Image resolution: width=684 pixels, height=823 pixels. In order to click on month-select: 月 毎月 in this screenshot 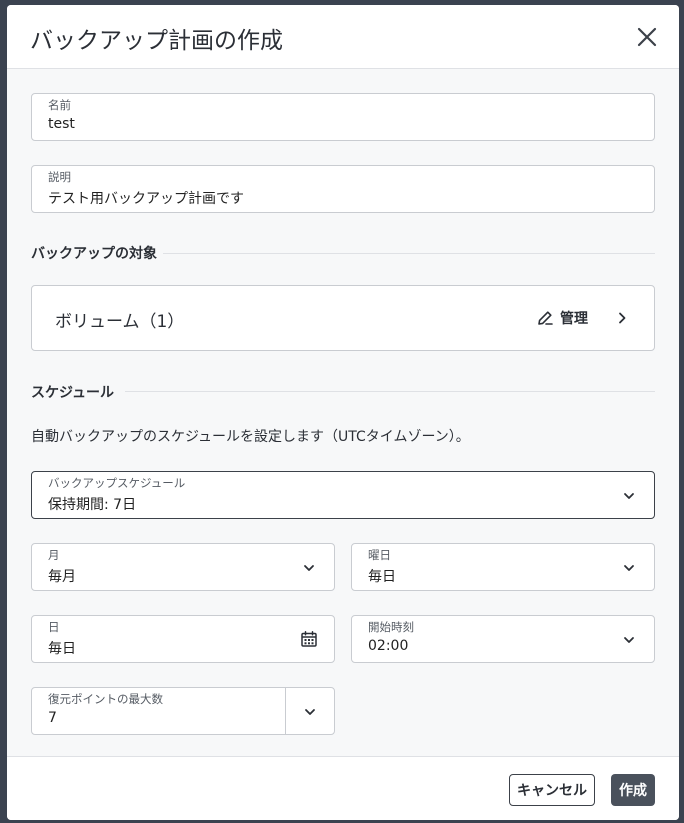, I will do `click(183, 567)`.